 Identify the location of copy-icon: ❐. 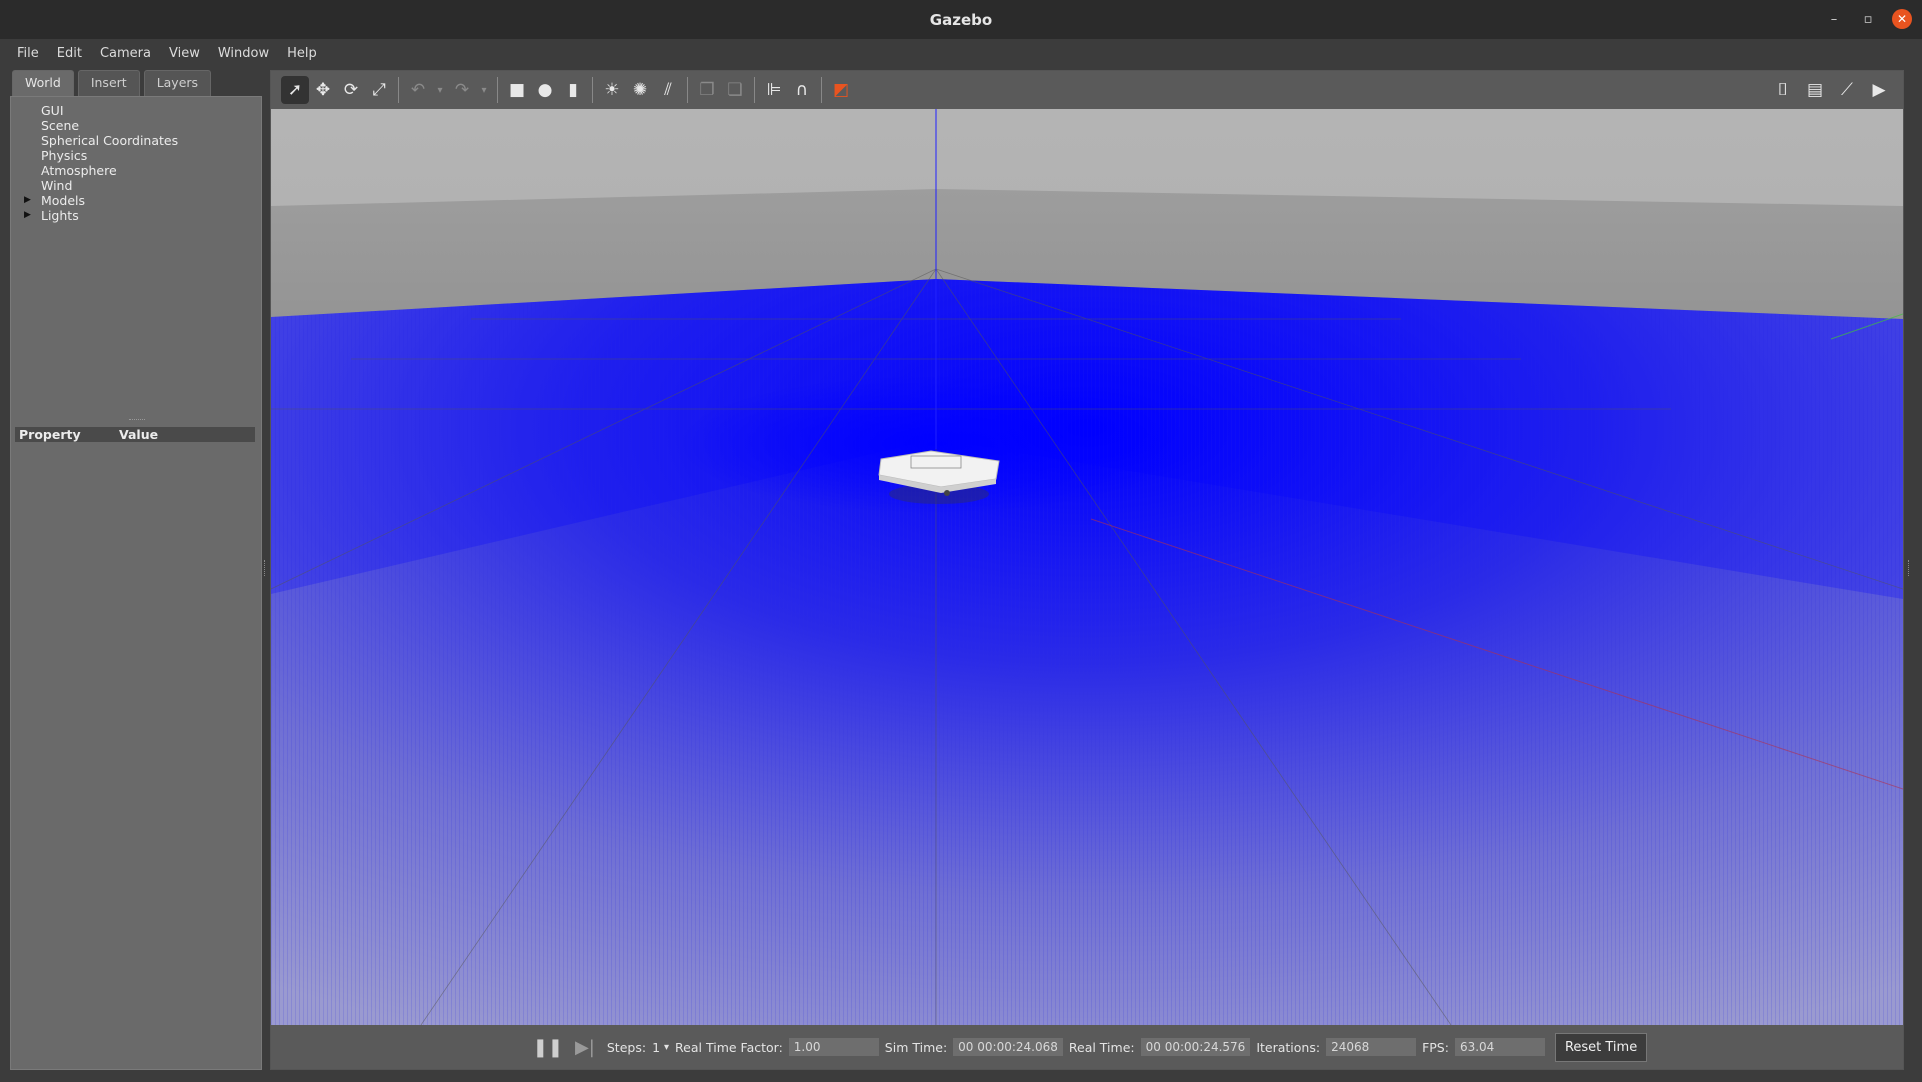
(707, 90).